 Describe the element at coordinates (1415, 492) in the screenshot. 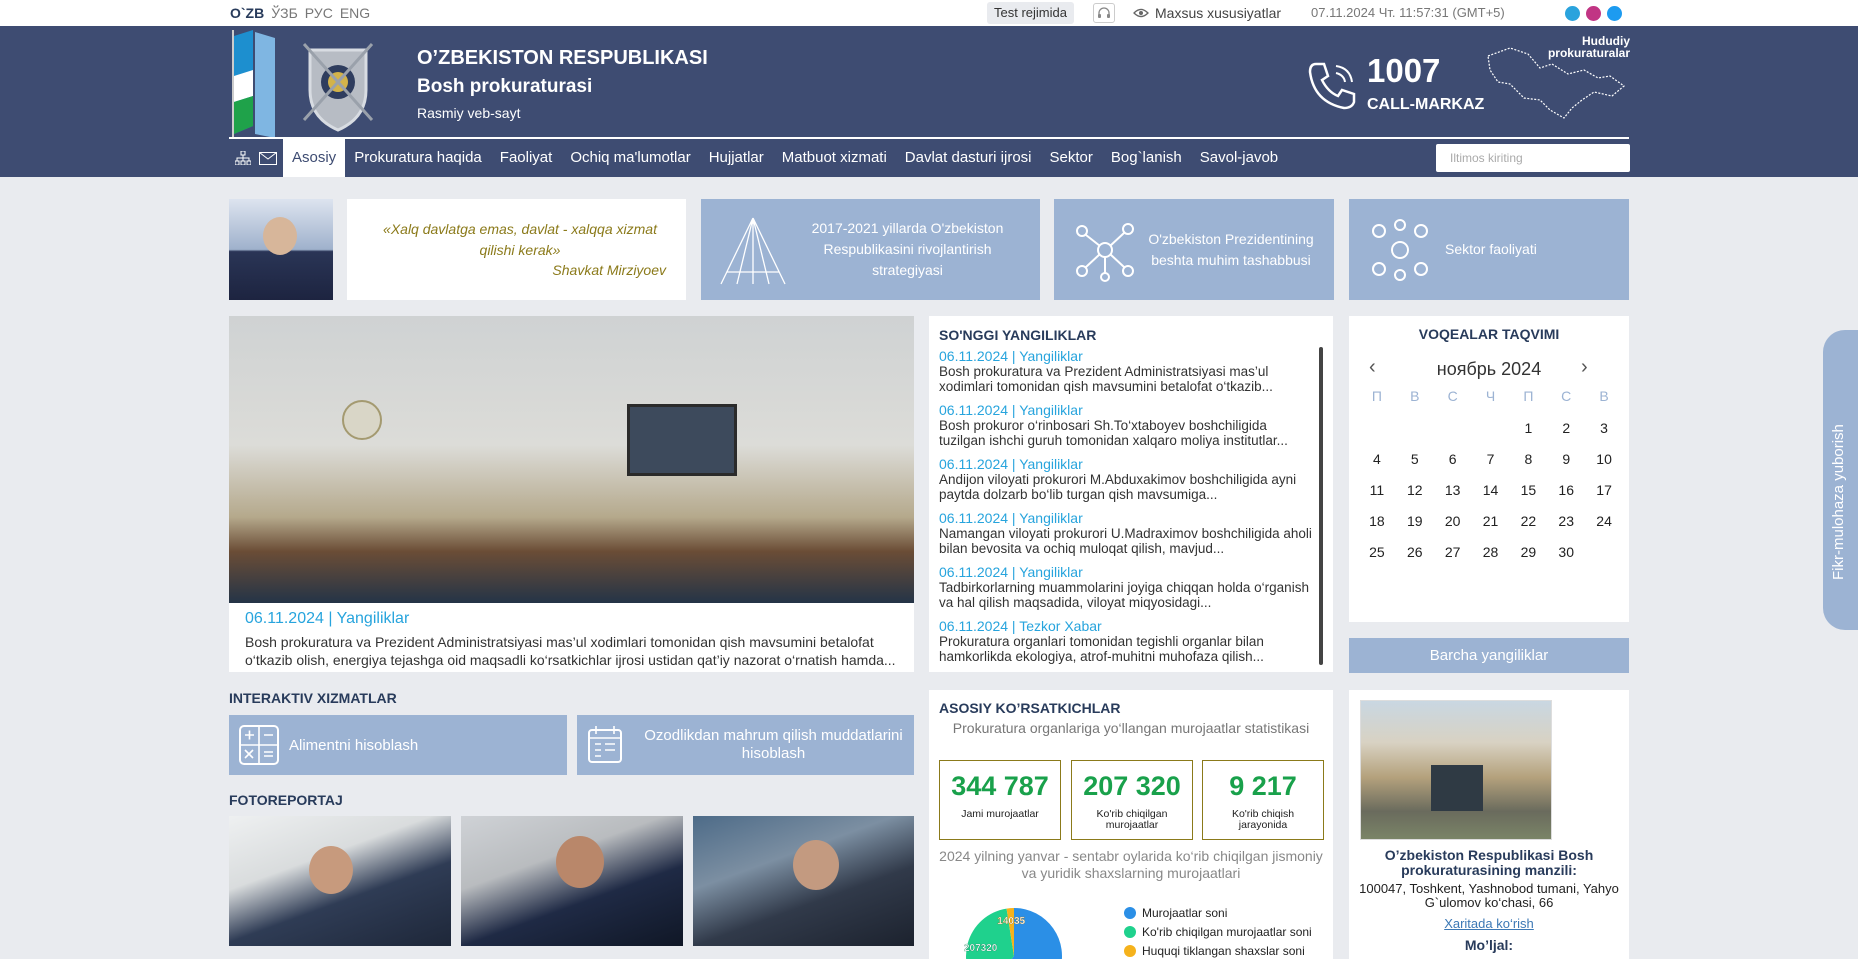

I see `calendar-day: 12` at that location.